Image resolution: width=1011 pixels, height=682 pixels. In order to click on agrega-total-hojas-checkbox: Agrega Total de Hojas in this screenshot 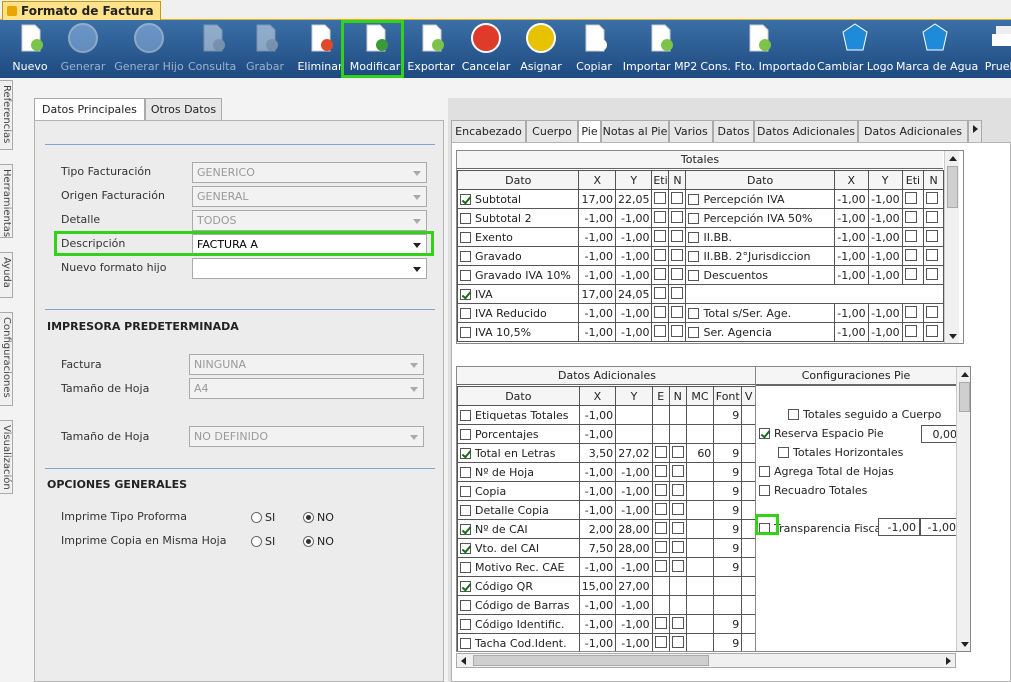, I will do `click(826, 471)`.